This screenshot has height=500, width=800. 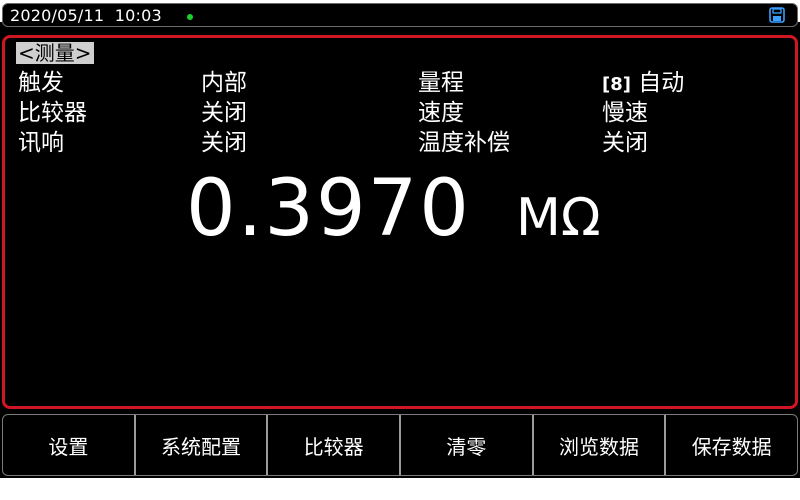 What do you see at coordinates (190, 17) in the screenshot?
I see `status-indicator-dot` at bounding box center [190, 17].